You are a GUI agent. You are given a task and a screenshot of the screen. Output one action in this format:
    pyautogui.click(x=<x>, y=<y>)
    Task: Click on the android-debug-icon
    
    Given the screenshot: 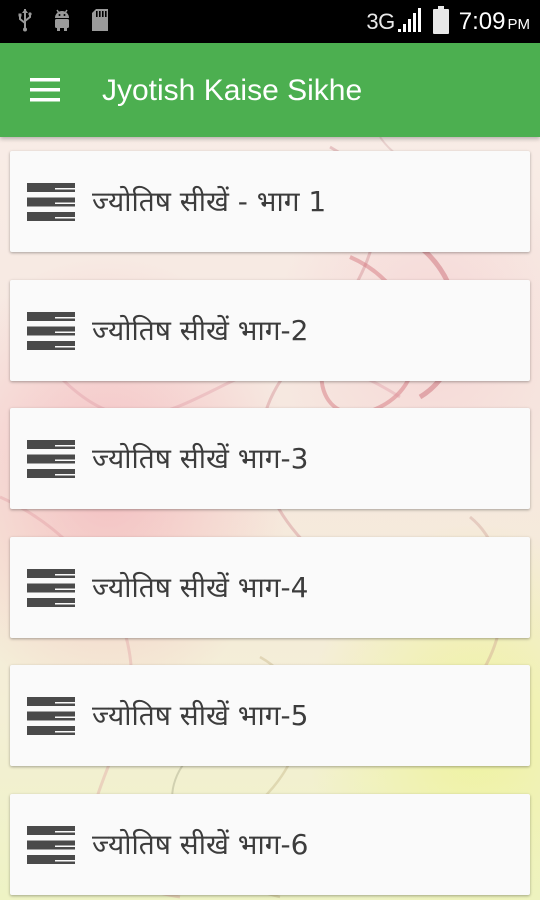 What is the action you would take?
    pyautogui.click(x=62, y=22)
    